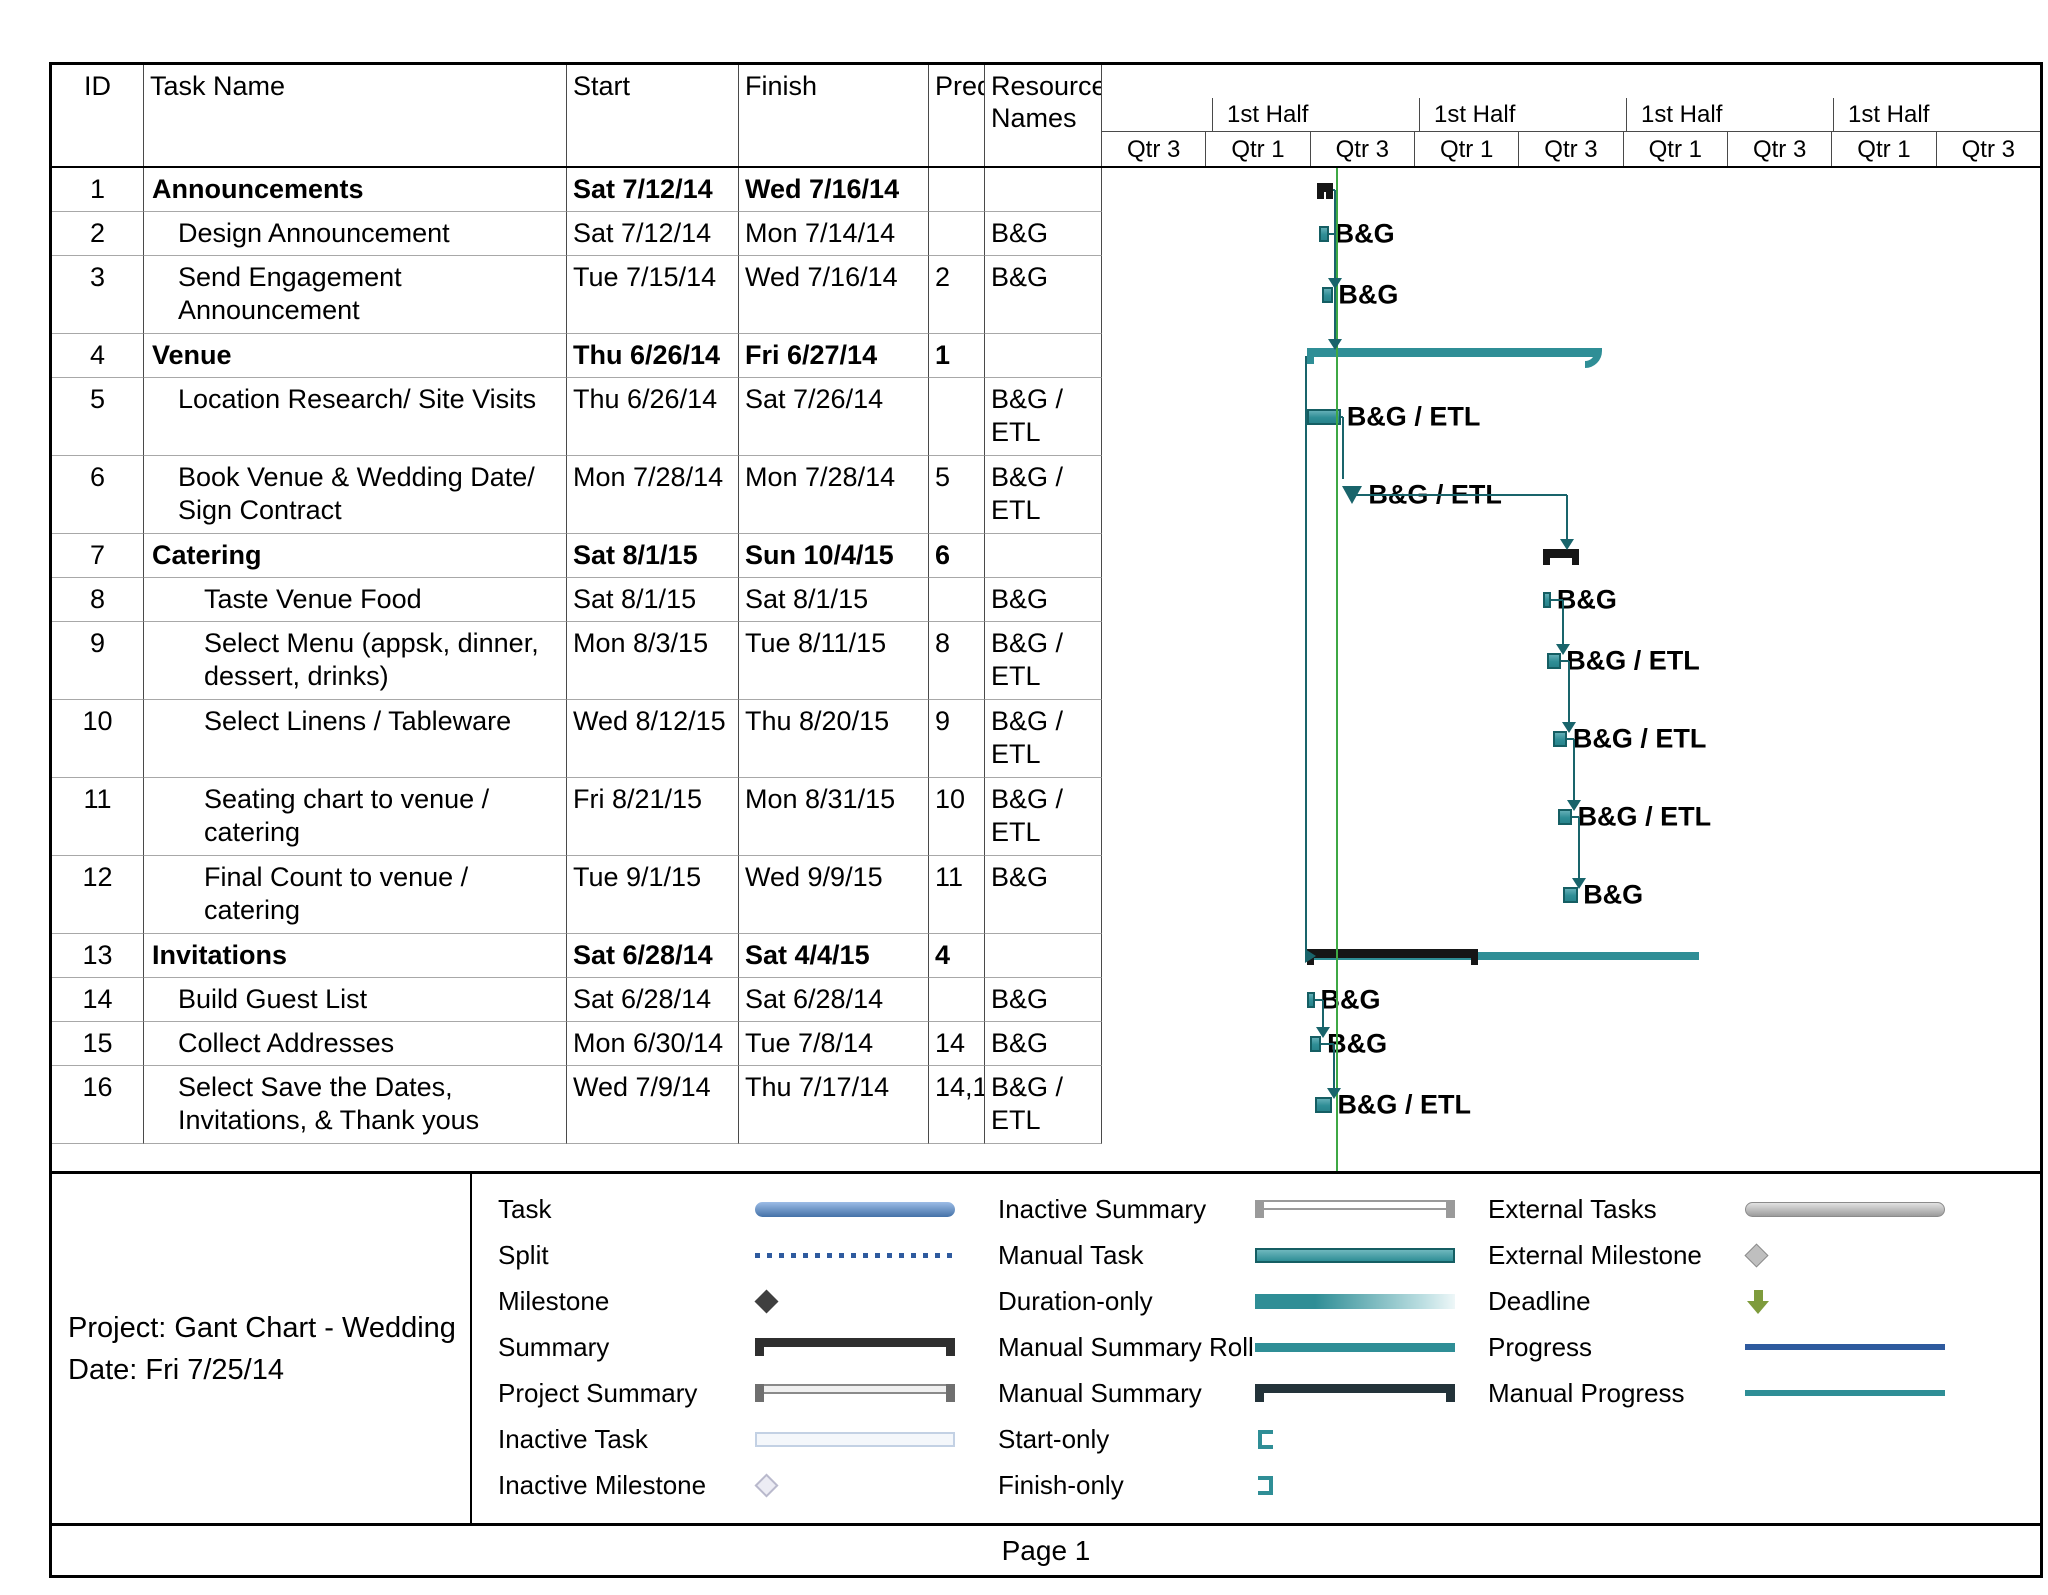  Describe the element at coordinates (1572, 1208) in the screenshot. I see `legend-label: External Tasks` at that location.